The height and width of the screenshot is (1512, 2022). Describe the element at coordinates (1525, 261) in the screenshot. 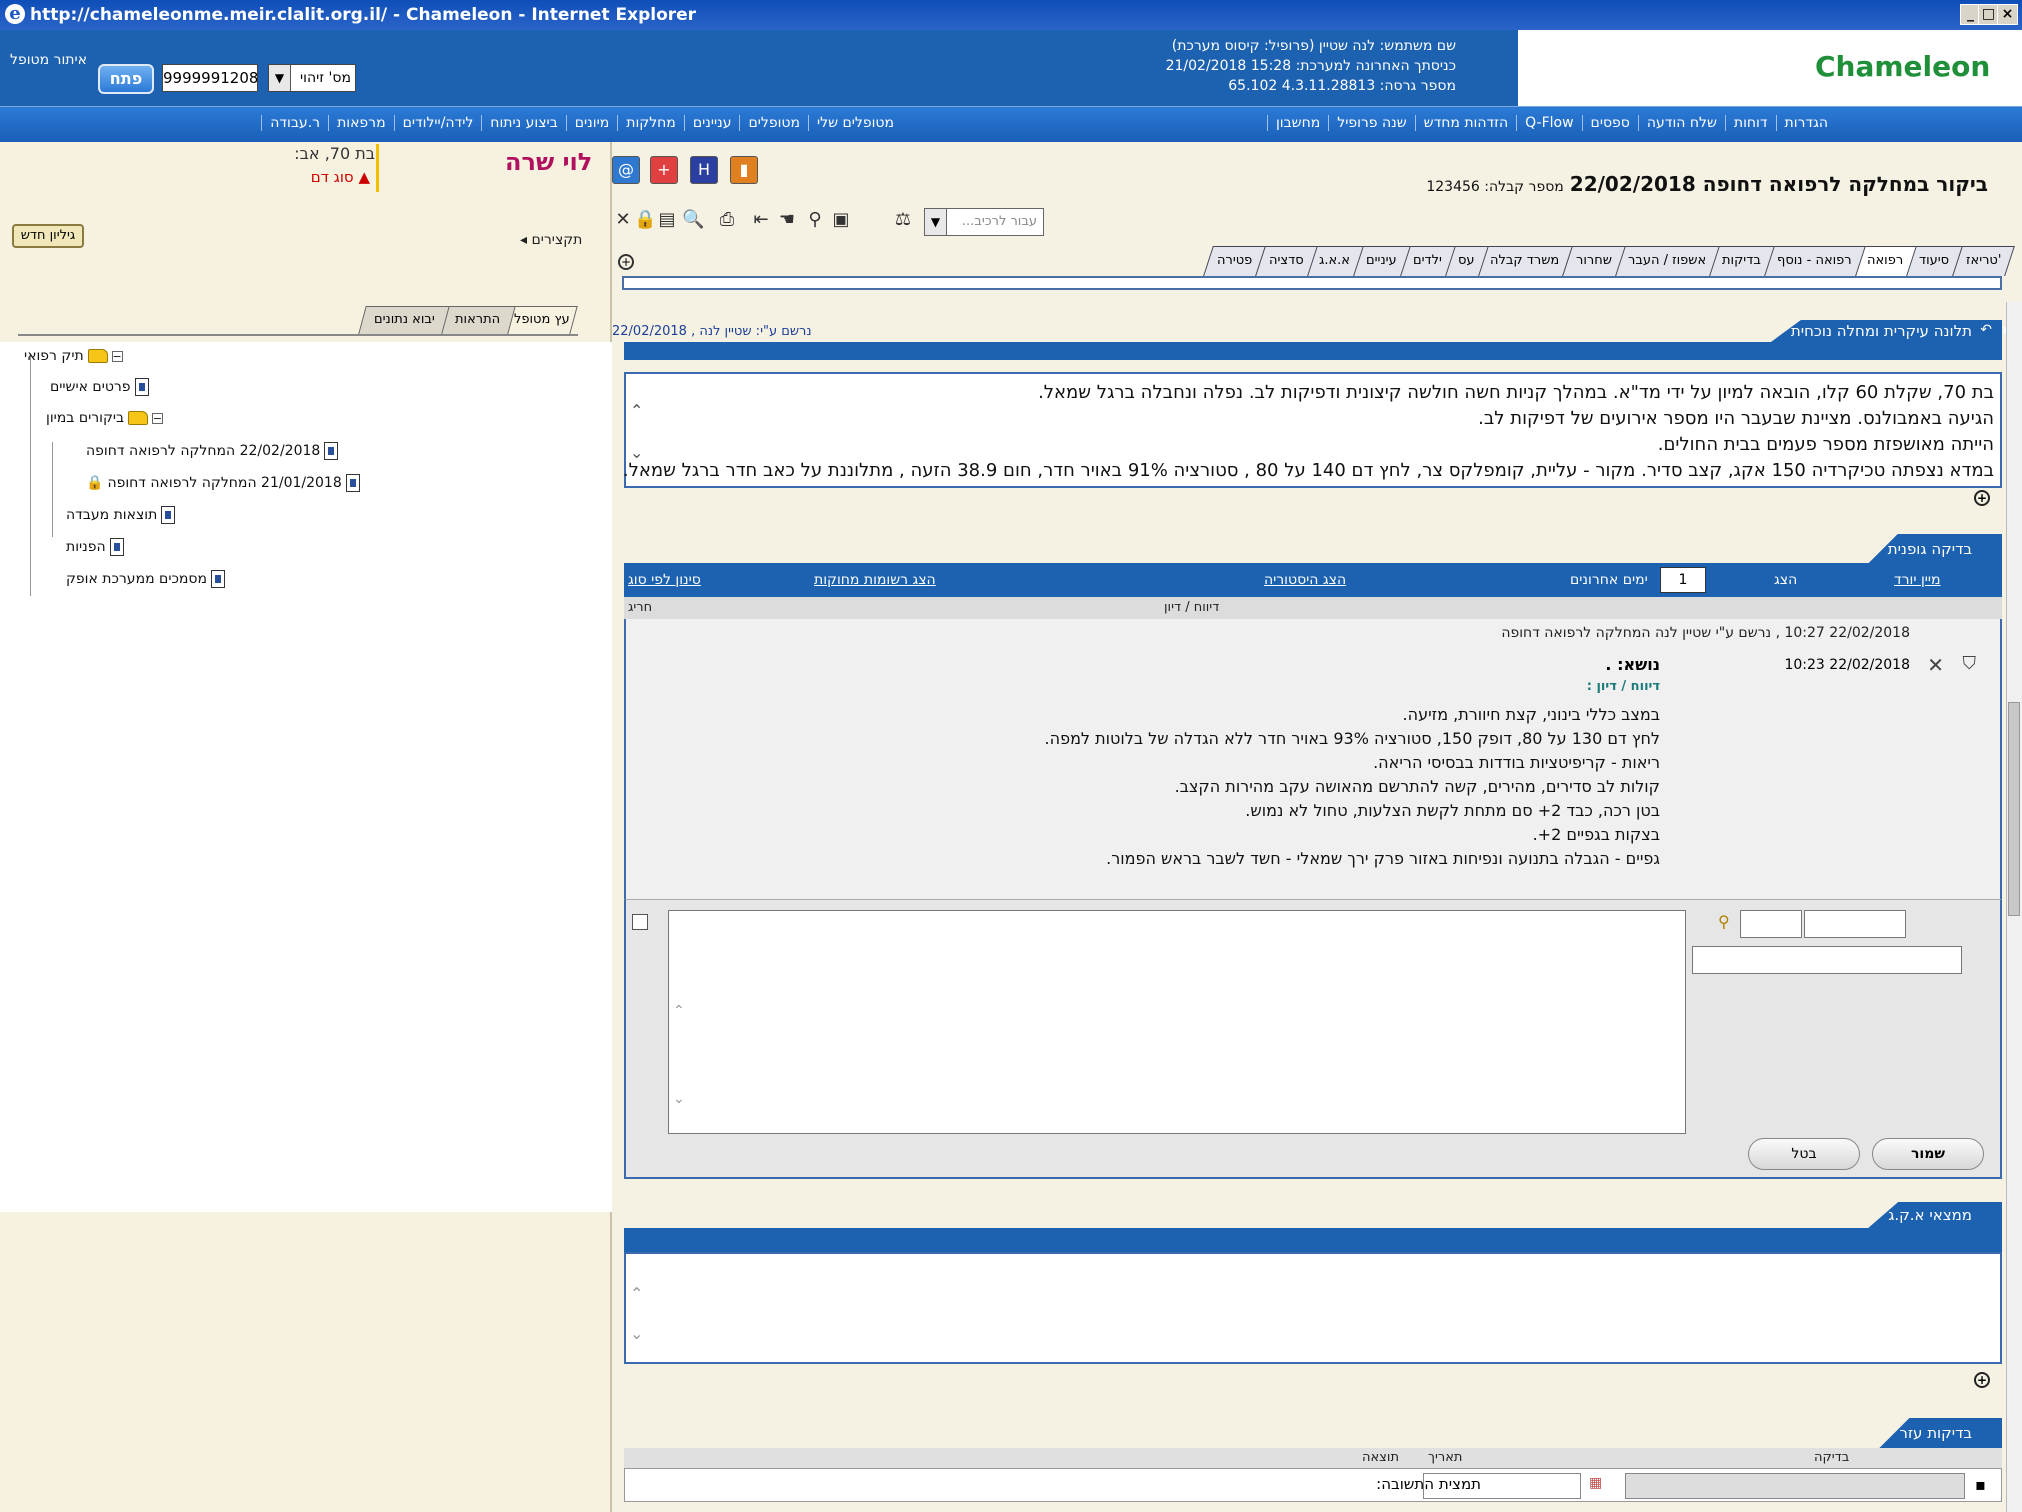

I see `visit-tab: משרד קבלה` at that location.